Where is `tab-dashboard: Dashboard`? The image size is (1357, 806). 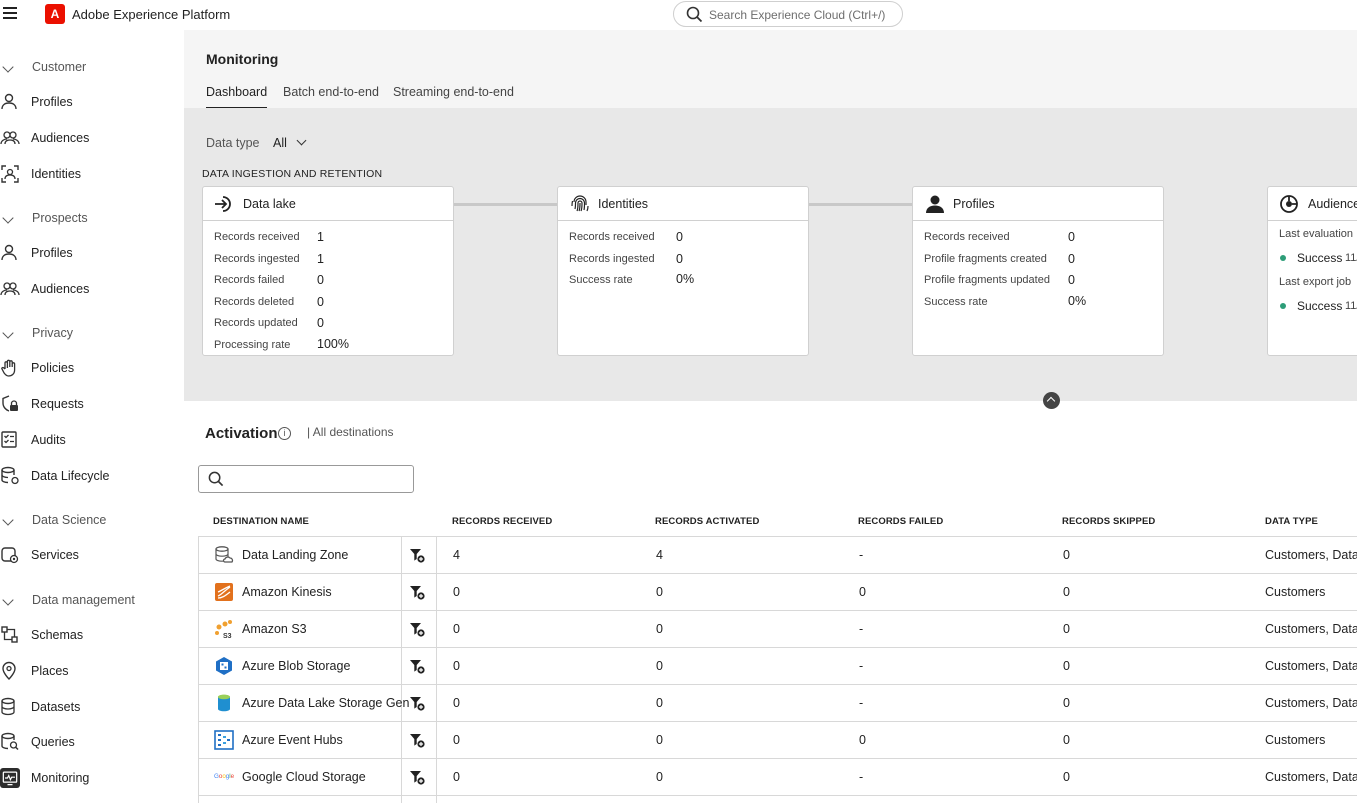 tab-dashboard: Dashboard is located at coordinates (237, 97).